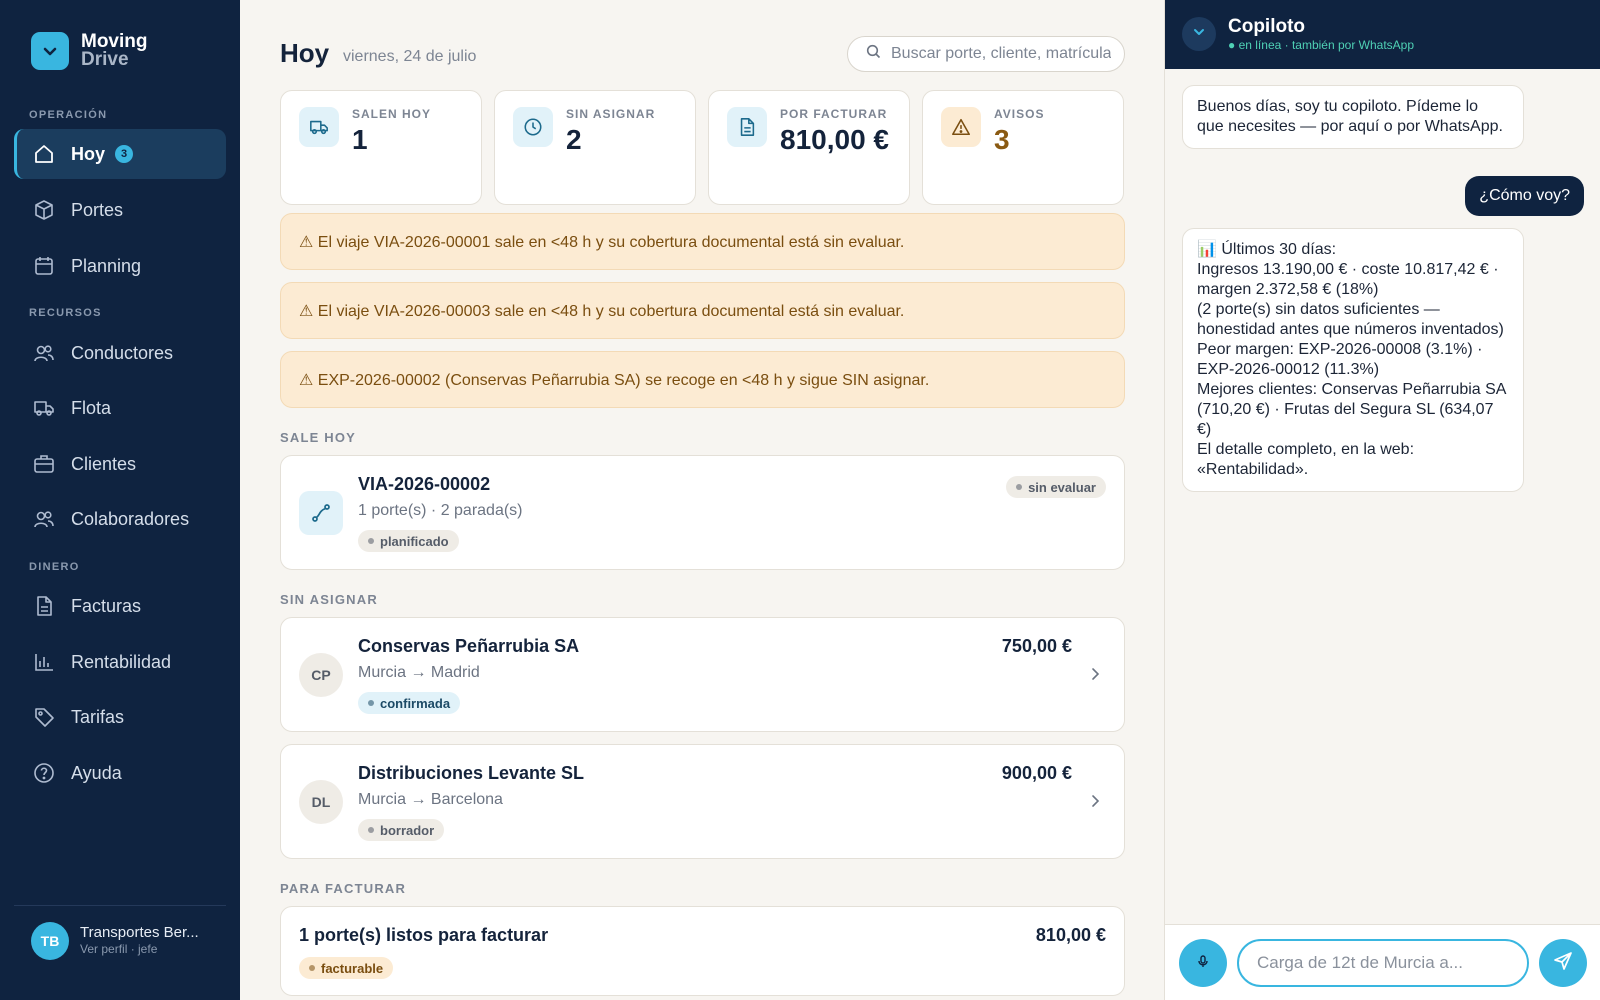  I want to click on amount: 750,00 €, so click(1036, 646).